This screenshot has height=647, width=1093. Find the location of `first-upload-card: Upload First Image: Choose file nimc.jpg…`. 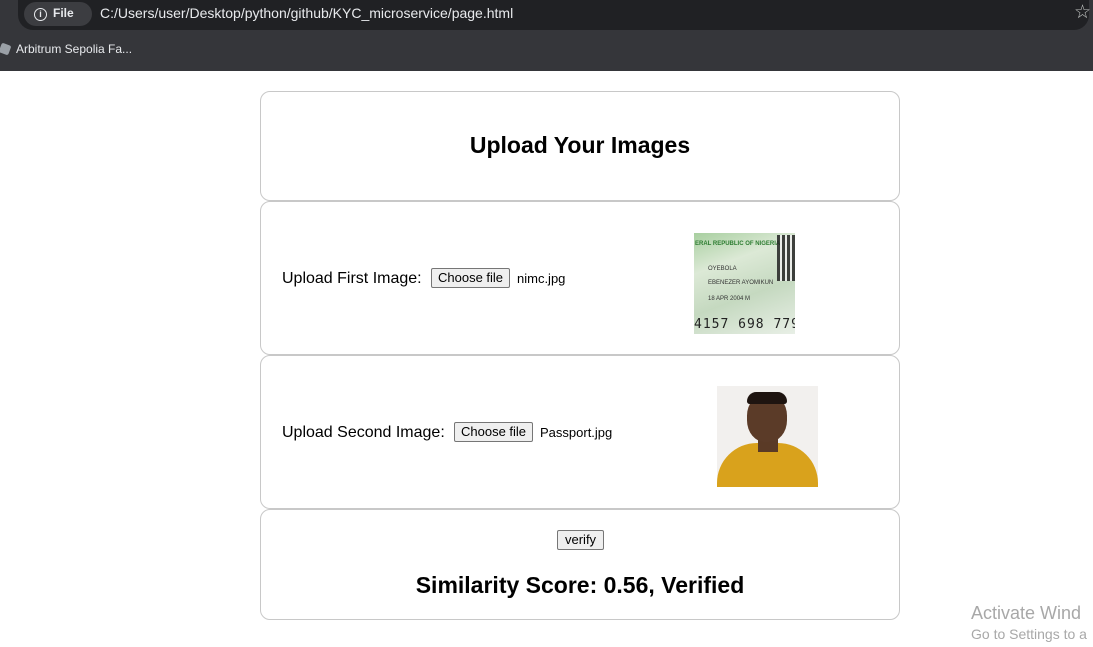

first-upload-card: Upload First Image: Choose file nimc.jpg… is located at coordinates (580, 278).